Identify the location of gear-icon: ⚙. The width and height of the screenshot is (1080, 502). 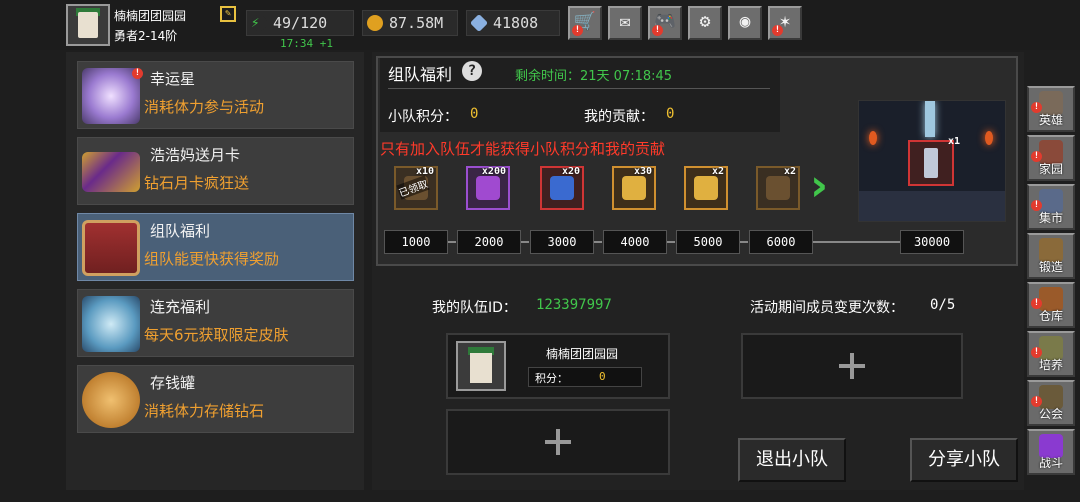
(705, 21).